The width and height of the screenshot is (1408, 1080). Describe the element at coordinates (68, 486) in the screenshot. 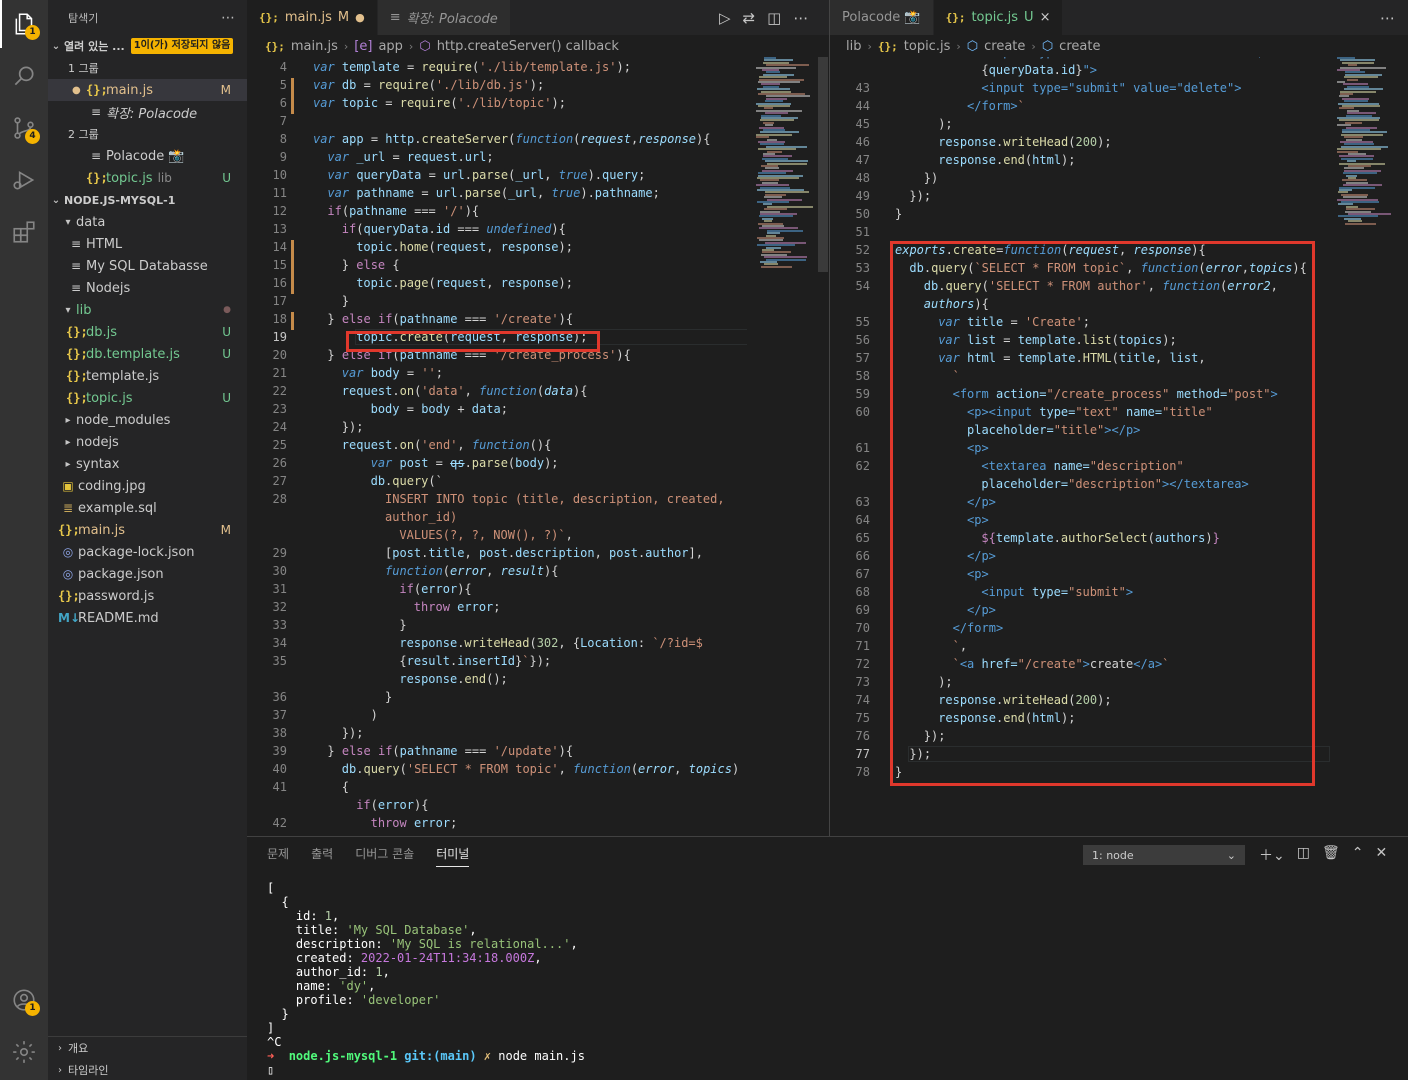

I see `image-file-icon: ▣` at that location.